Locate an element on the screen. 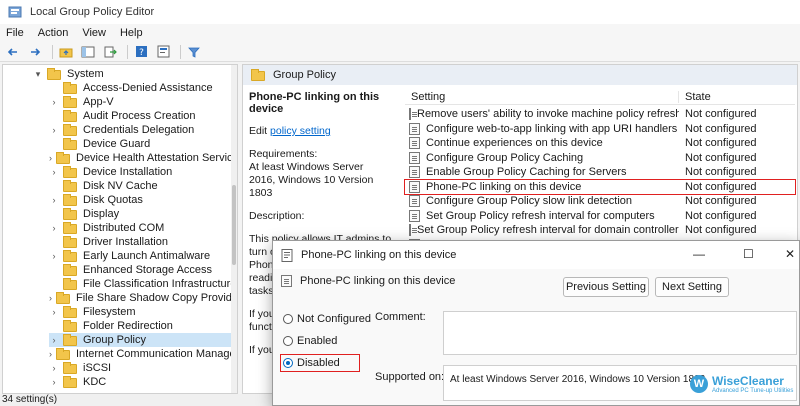 The width and height of the screenshot is (800, 406). tree-item: › Credentials Delegation is located at coordinates (143, 130).